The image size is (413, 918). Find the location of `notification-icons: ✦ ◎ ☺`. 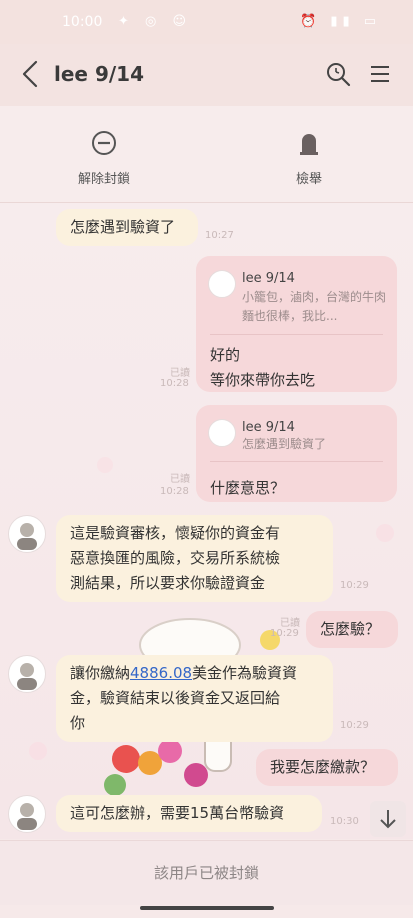

notification-icons: ✦ ◎ ☺ is located at coordinates (155, 21).